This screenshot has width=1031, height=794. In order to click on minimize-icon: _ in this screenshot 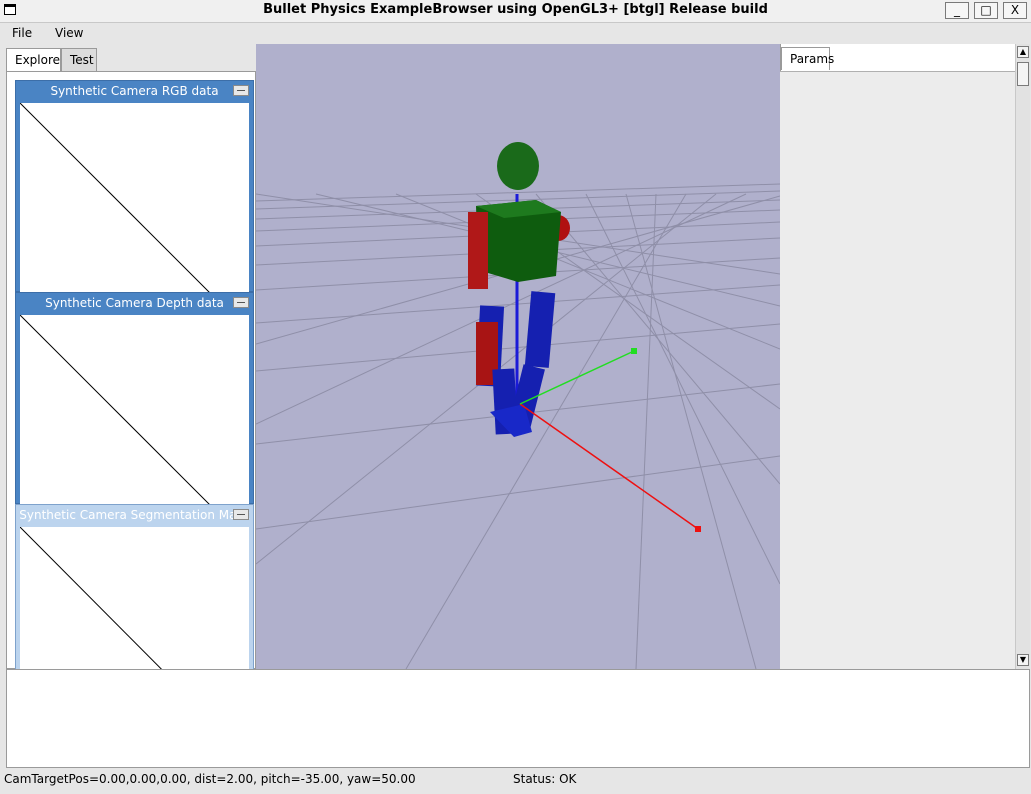, I will do `click(957, 10)`.